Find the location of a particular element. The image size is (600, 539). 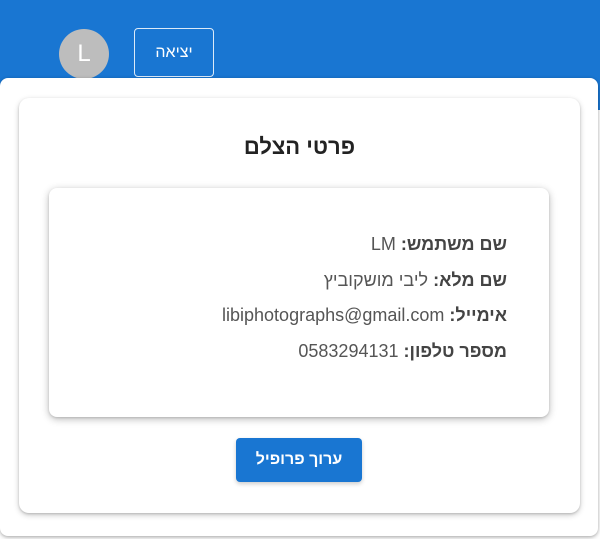

edit-profile-button: ערוך פרופיל is located at coordinates (299, 460).